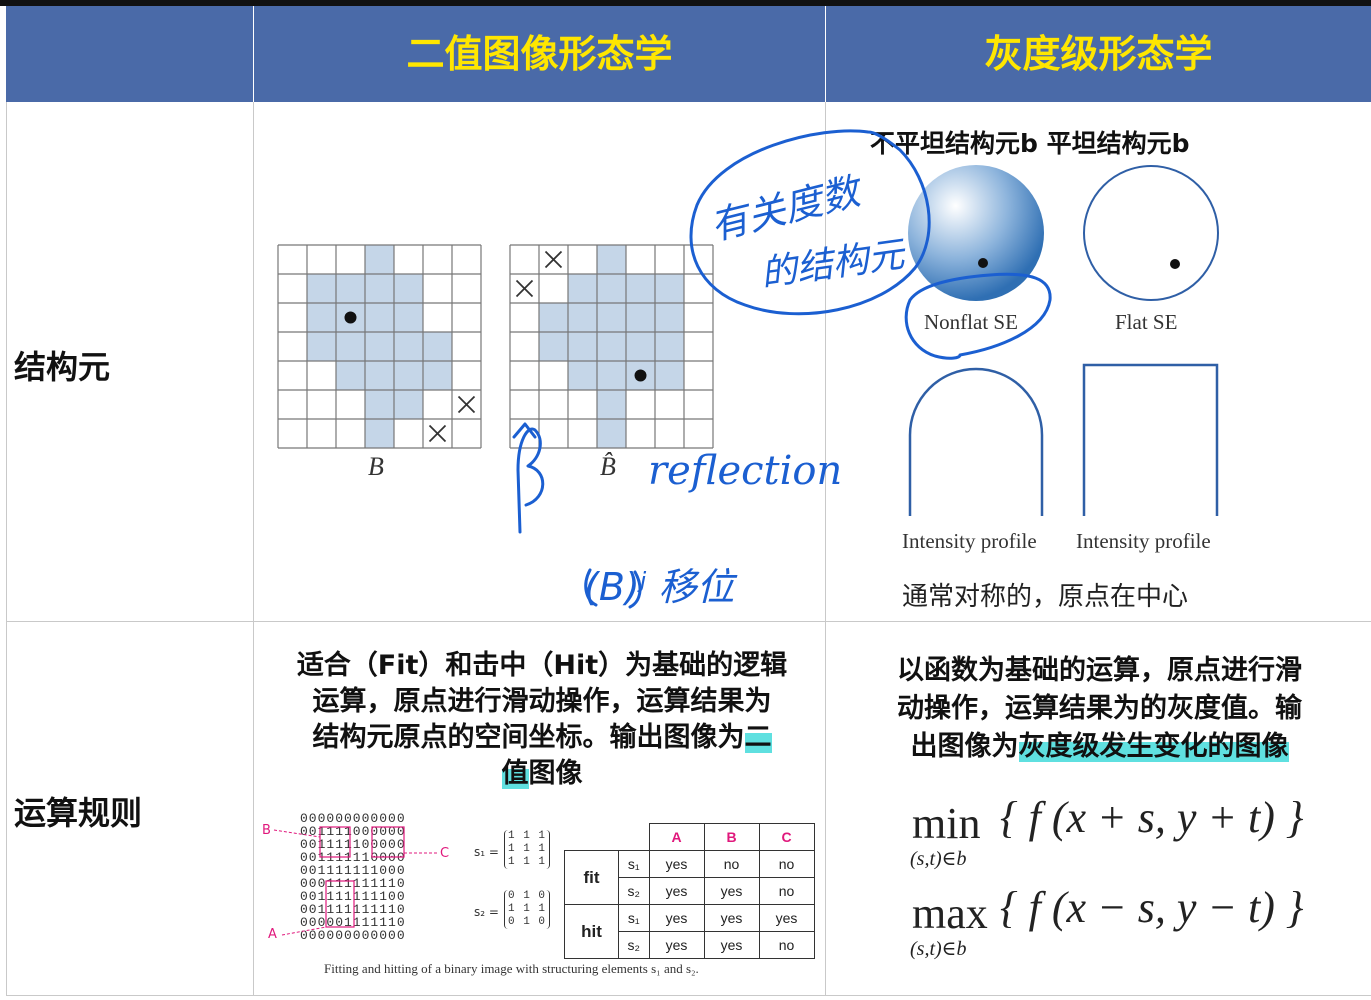 This screenshot has height=1000, width=1371. I want to click on nonflat-label: Nonflat SE, so click(971, 322).